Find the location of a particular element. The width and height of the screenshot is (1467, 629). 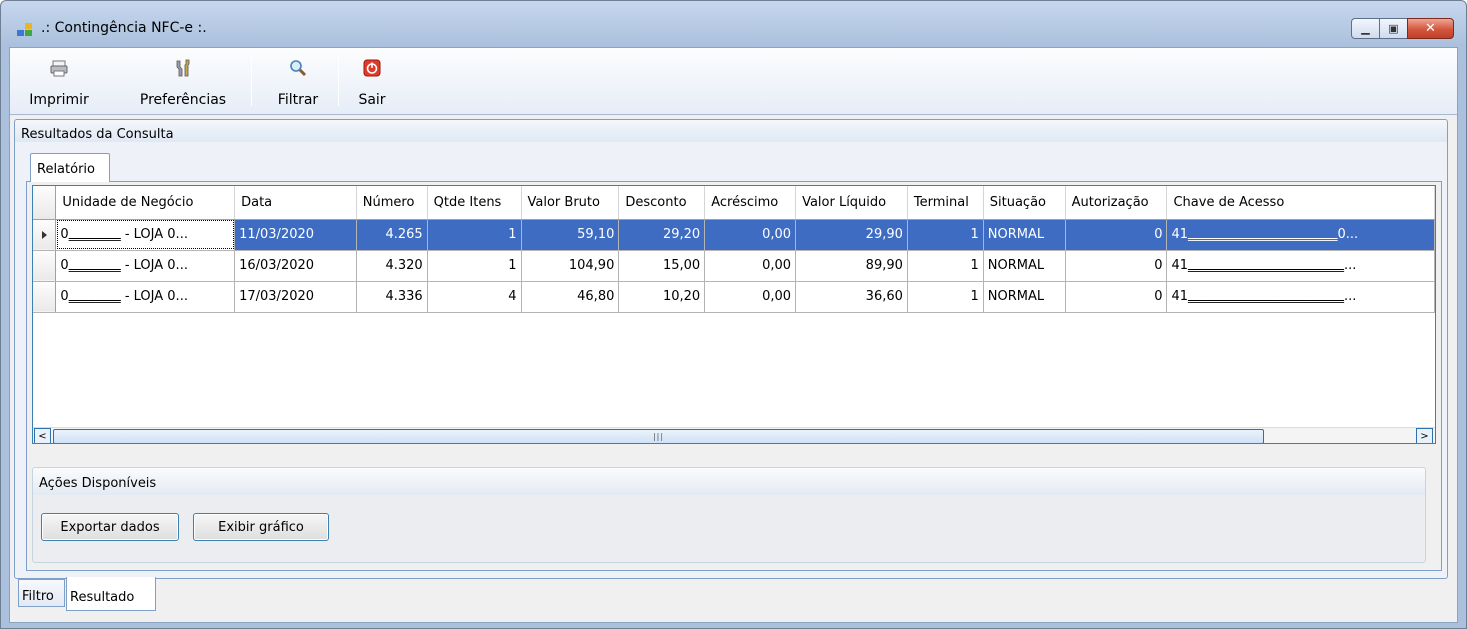

grip-icon: ||| is located at coordinates (658, 436).